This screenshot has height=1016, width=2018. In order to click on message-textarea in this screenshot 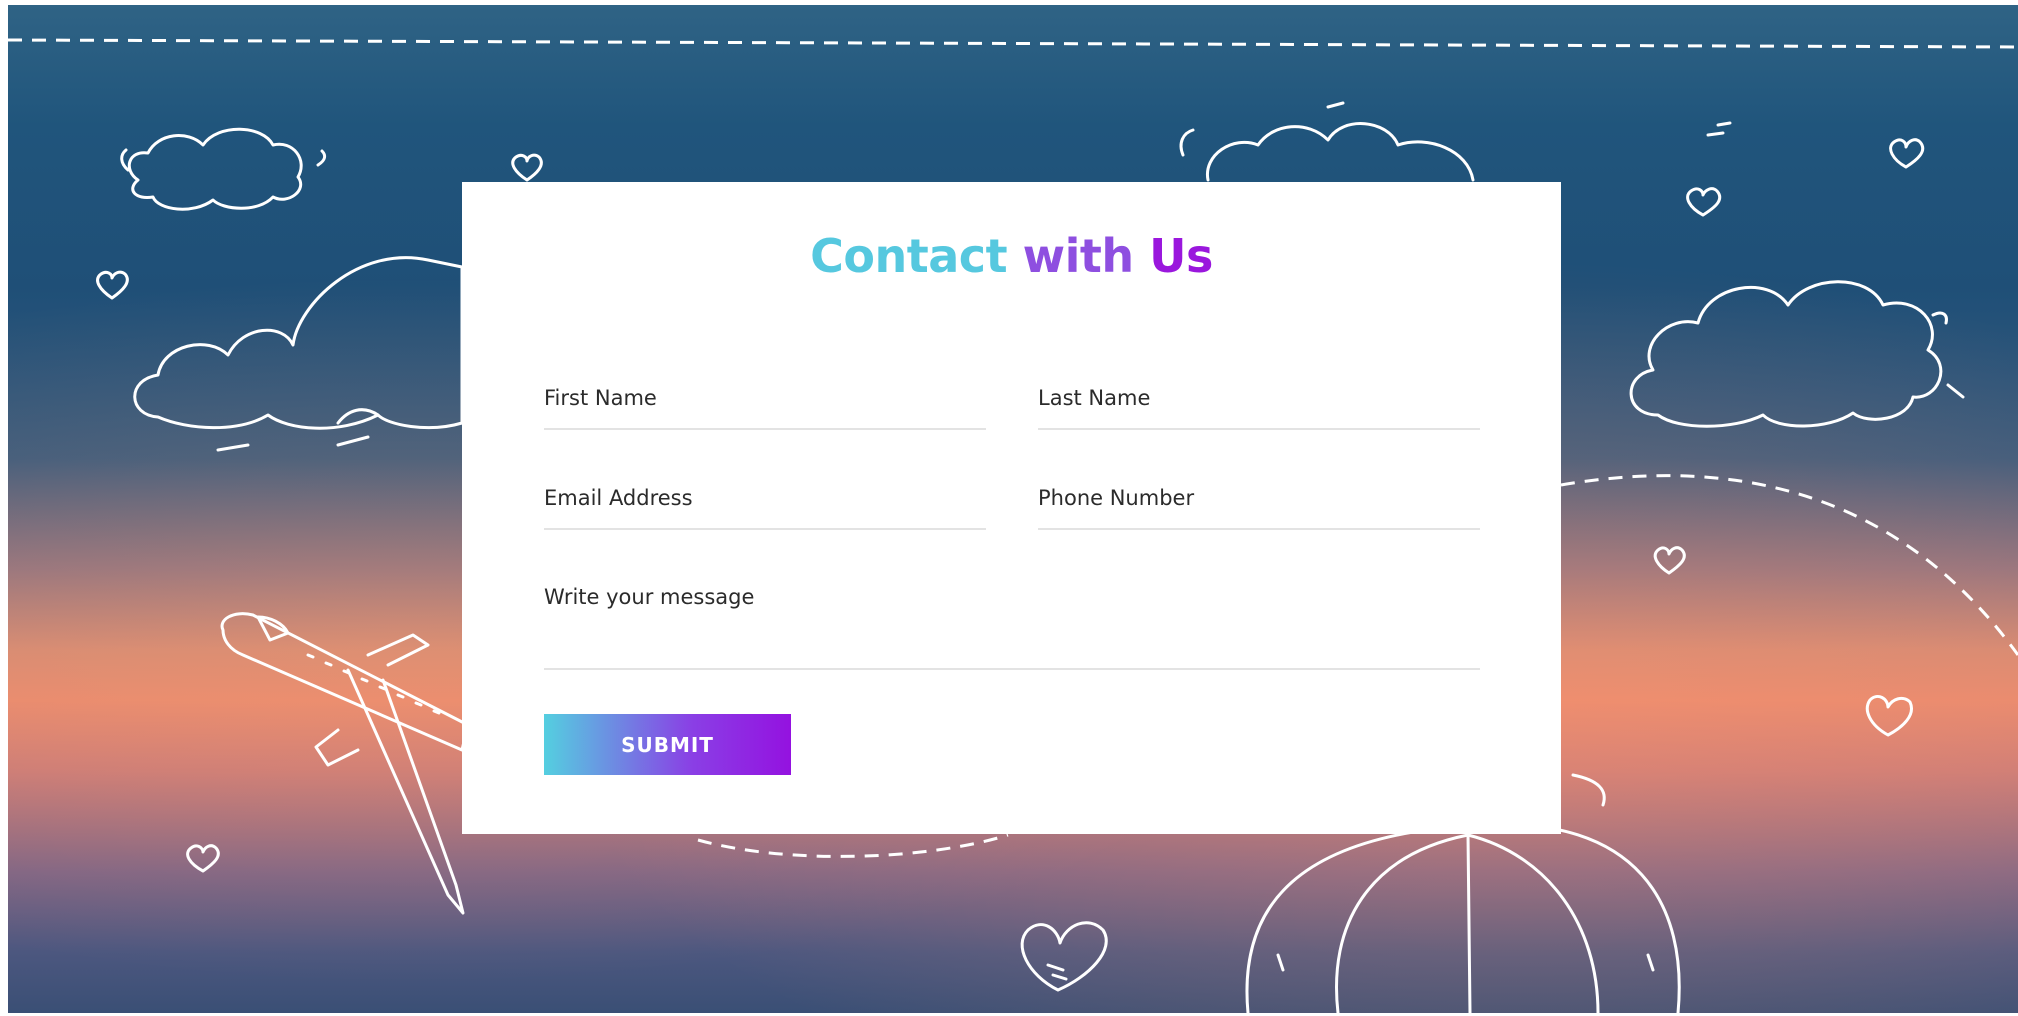, I will do `click(1012, 625)`.